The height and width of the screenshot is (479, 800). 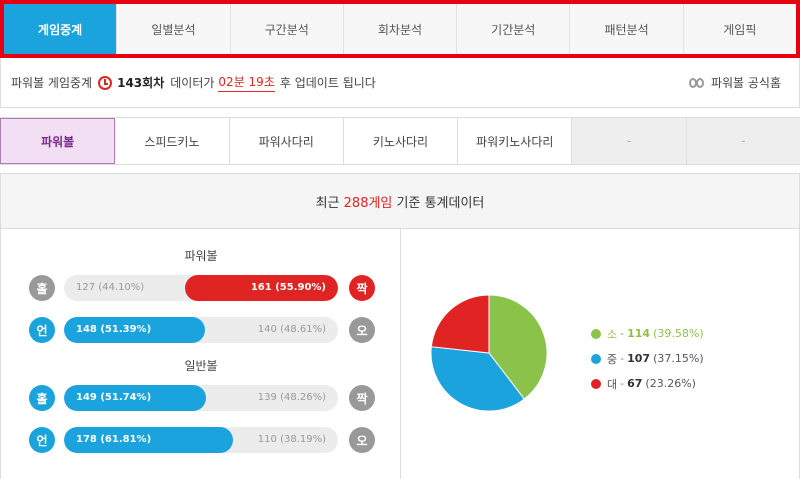 I want to click on nav-tab-3: 회차분석, so click(x=400, y=29).